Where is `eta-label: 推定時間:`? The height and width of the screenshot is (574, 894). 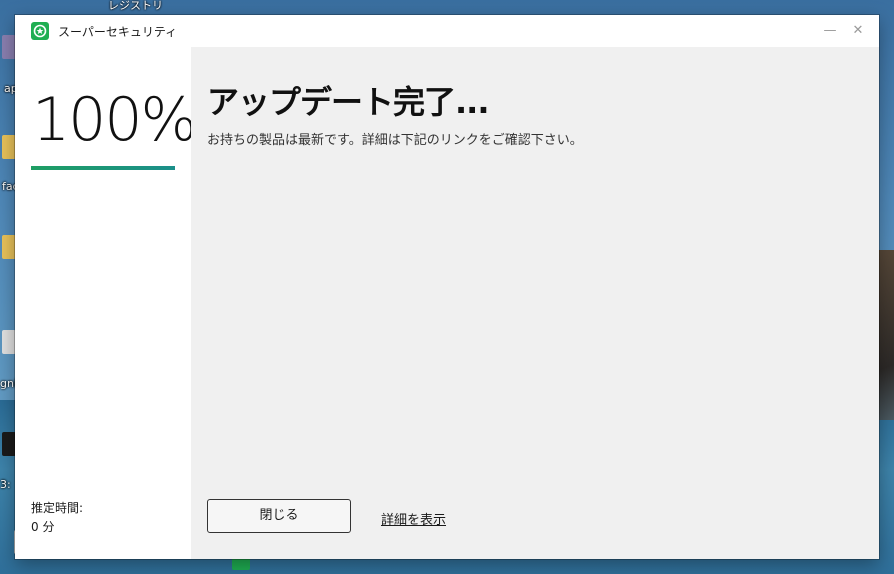 eta-label: 推定時間: is located at coordinates (57, 508).